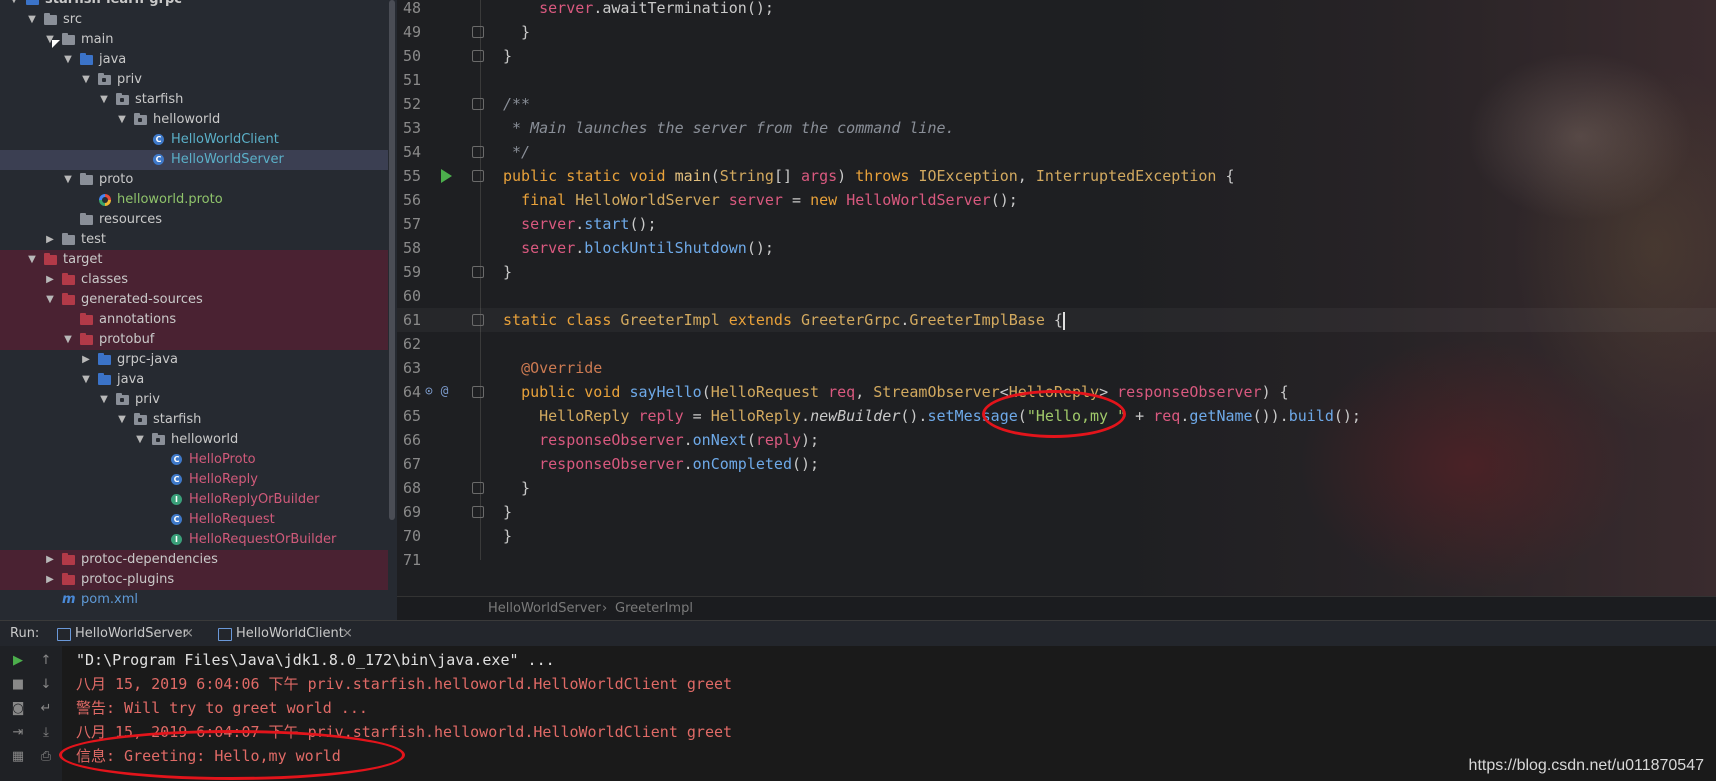  What do you see at coordinates (1056, 56) in the screenshot?
I see `code-line: 50}` at bounding box center [1056, 56].